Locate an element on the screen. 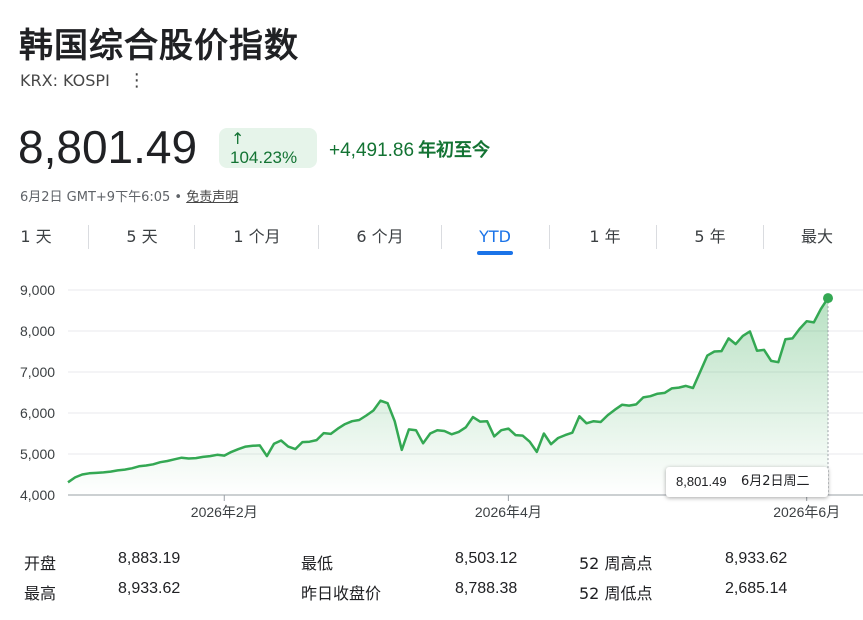  stat-high-label: 最高 is located at coordinates (40, 593).